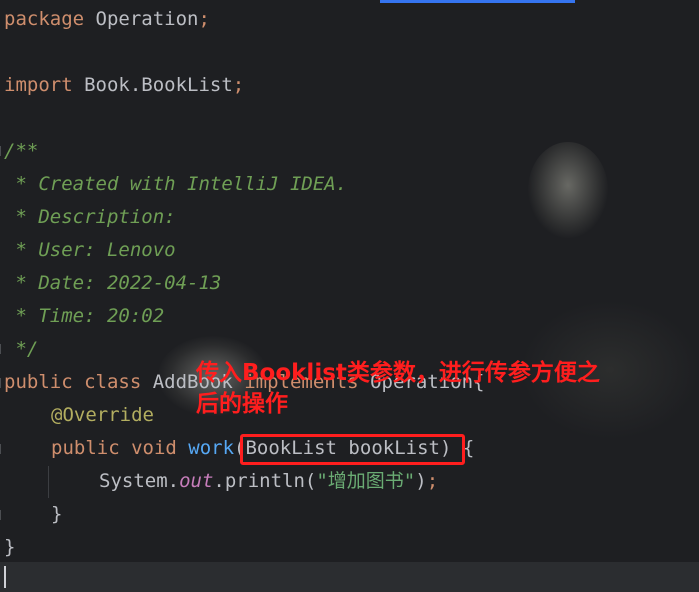 The height and width of the screenshot is (592, 699). I want to click on doc-comment-line: * Date: 2022-04-13, so click(244, 283).